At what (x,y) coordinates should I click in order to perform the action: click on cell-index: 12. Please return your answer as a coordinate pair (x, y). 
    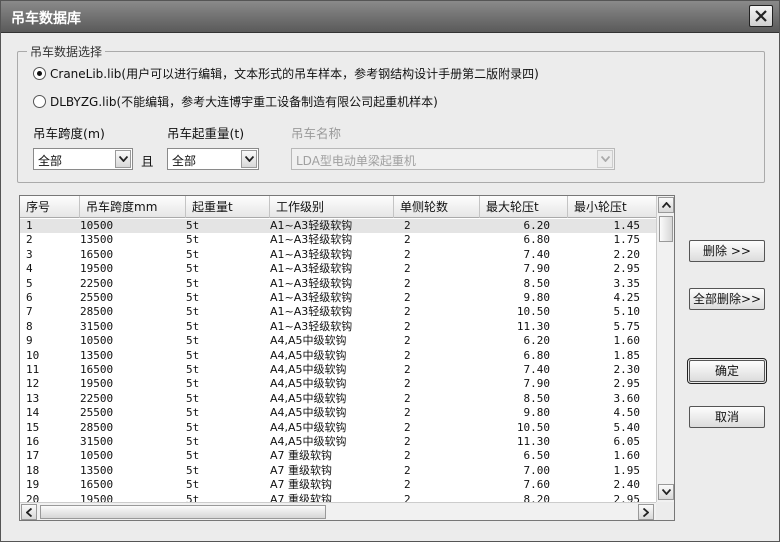
    Looking at the image, I should click on (33, 384).